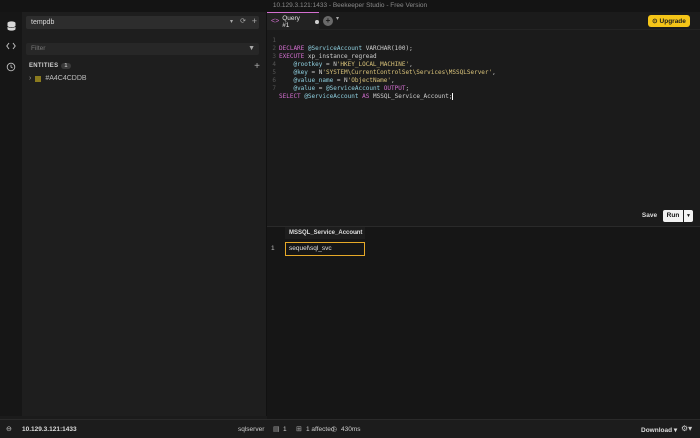 This screenshot has height=438, width=700. I want to click on icon-rail, so click(11, 214).